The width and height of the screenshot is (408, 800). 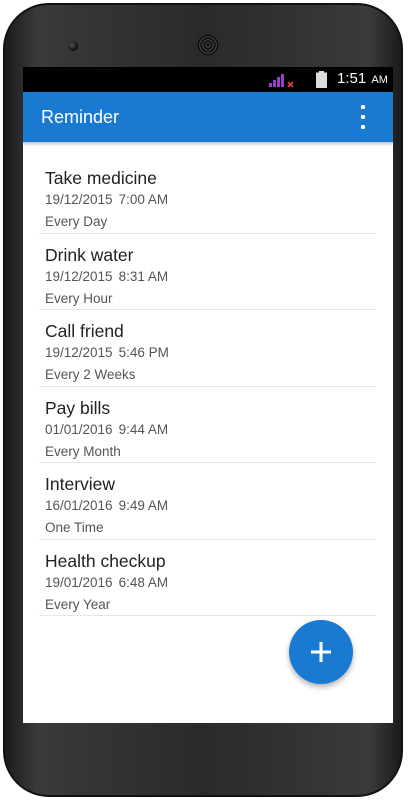 What do you see at coordinates (143, 199) in the screenshot?
I see `reminder-time: 7:00 AM` at bounding box center [143, 199].